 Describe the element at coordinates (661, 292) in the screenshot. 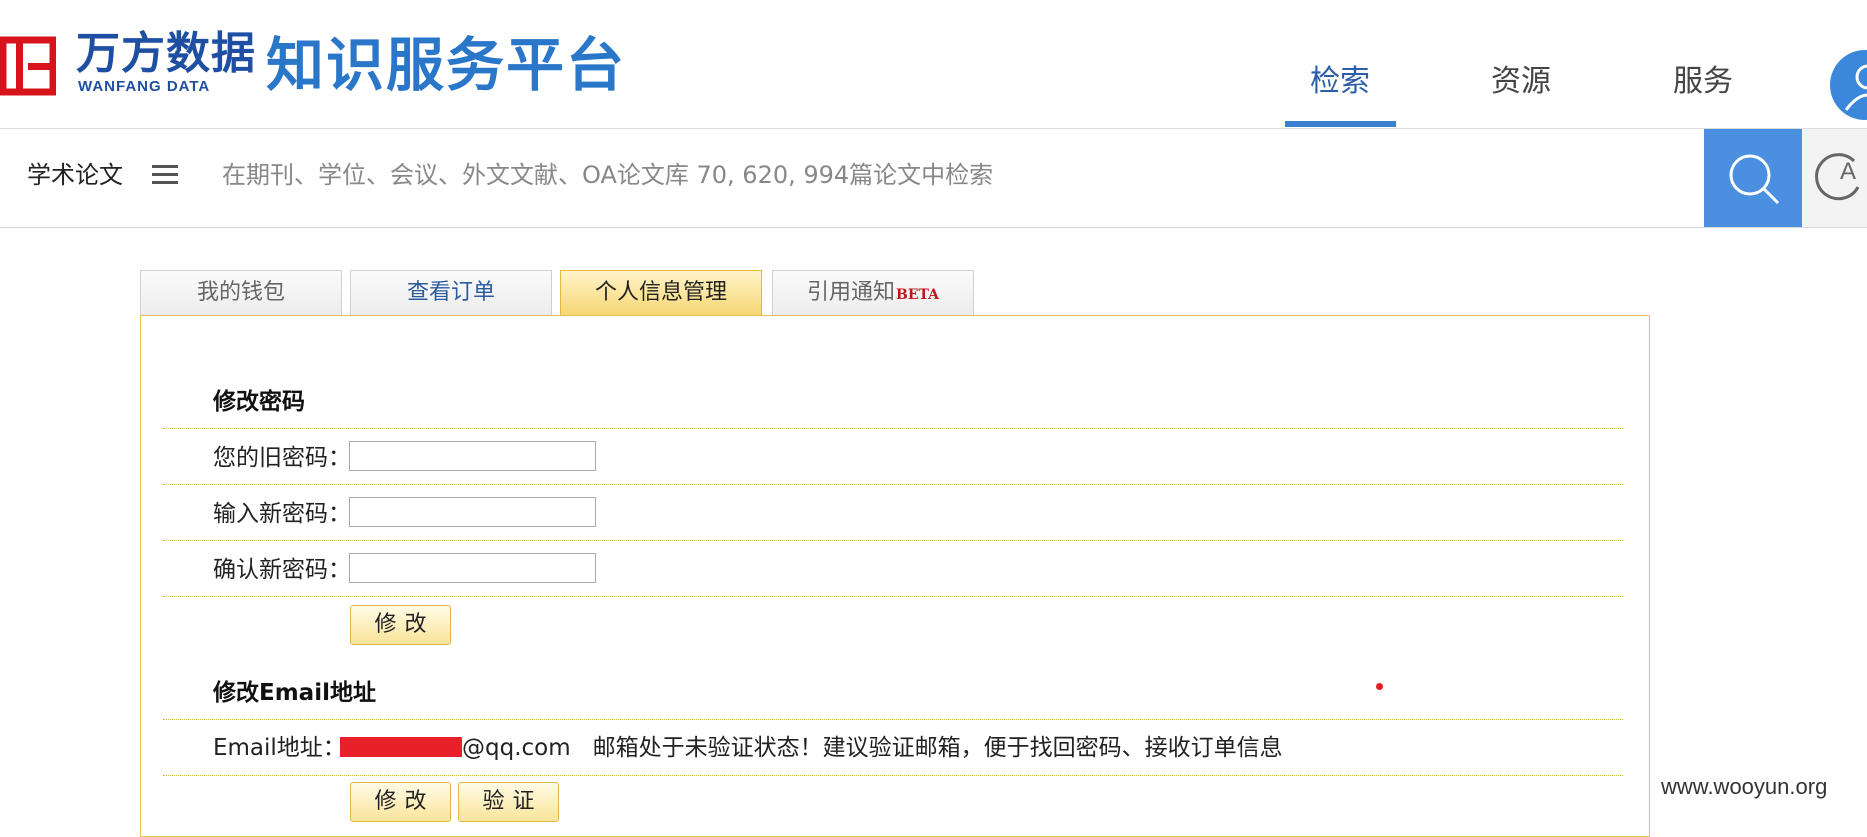

I see `tab-personal-info: 个人信息管理` at that location.